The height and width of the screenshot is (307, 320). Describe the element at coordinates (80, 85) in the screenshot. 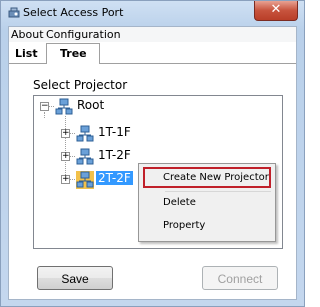

I see `select-projector-label: Select Projector` at that location.